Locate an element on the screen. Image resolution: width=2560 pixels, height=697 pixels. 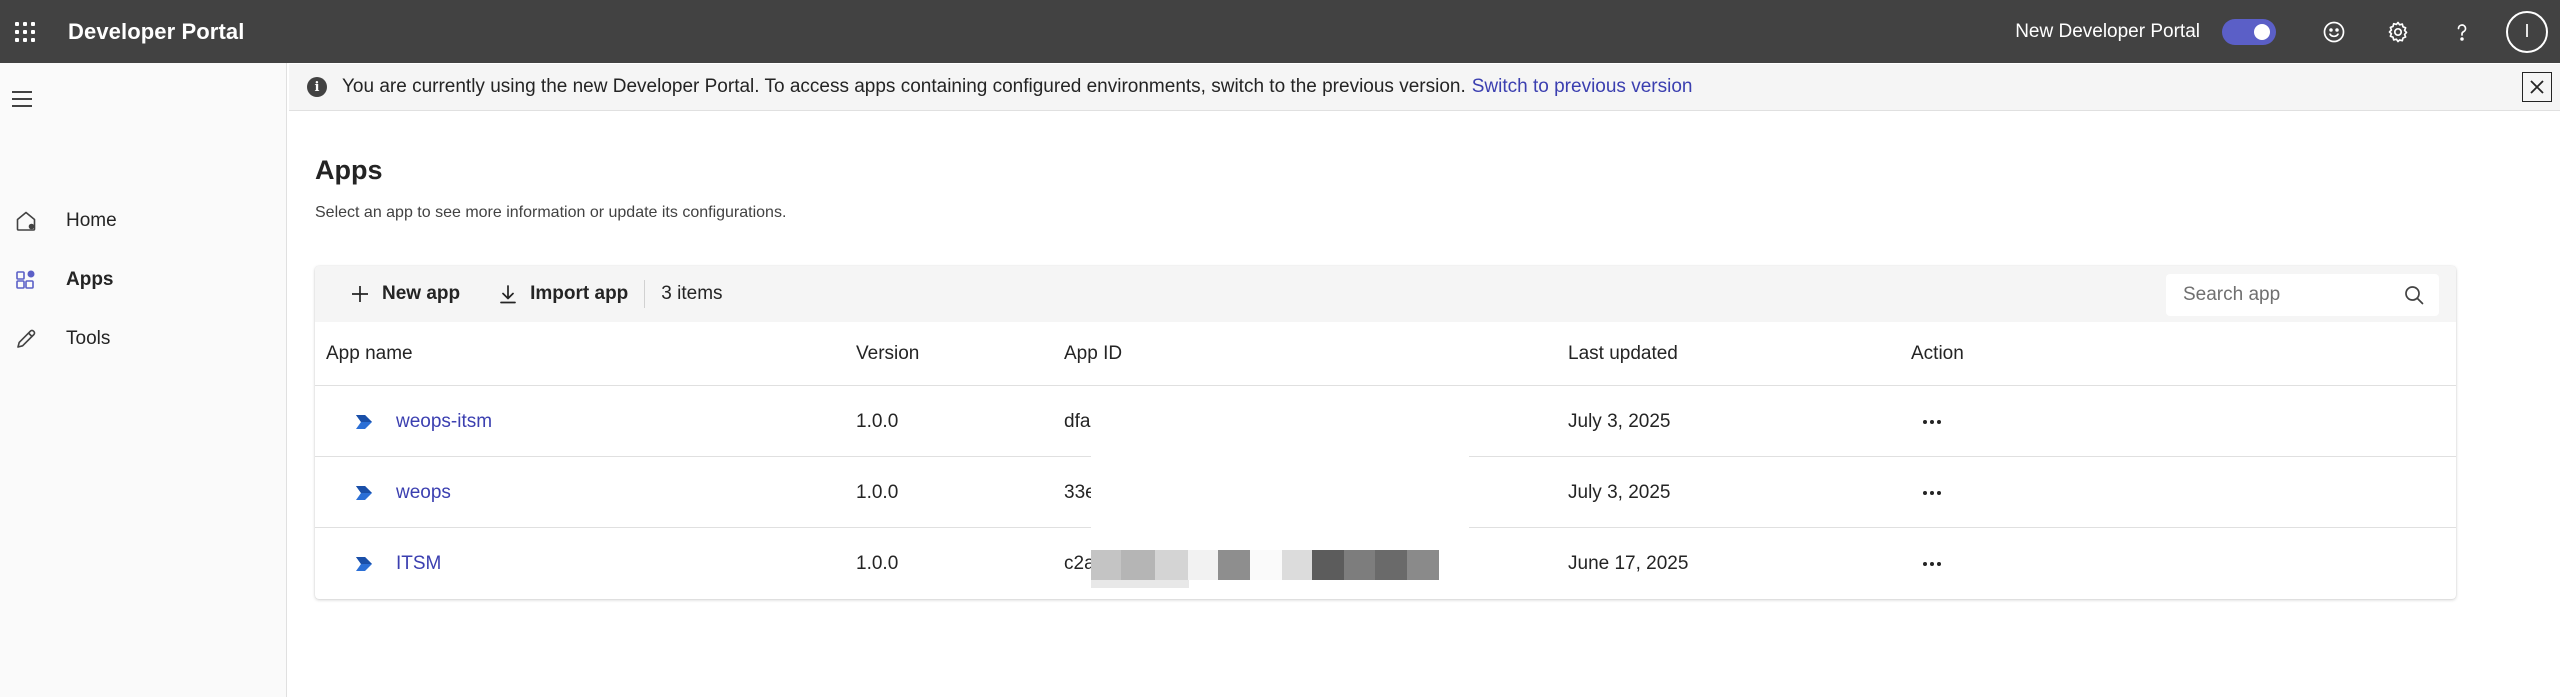
download-icon is located at coordinates (508, 294).